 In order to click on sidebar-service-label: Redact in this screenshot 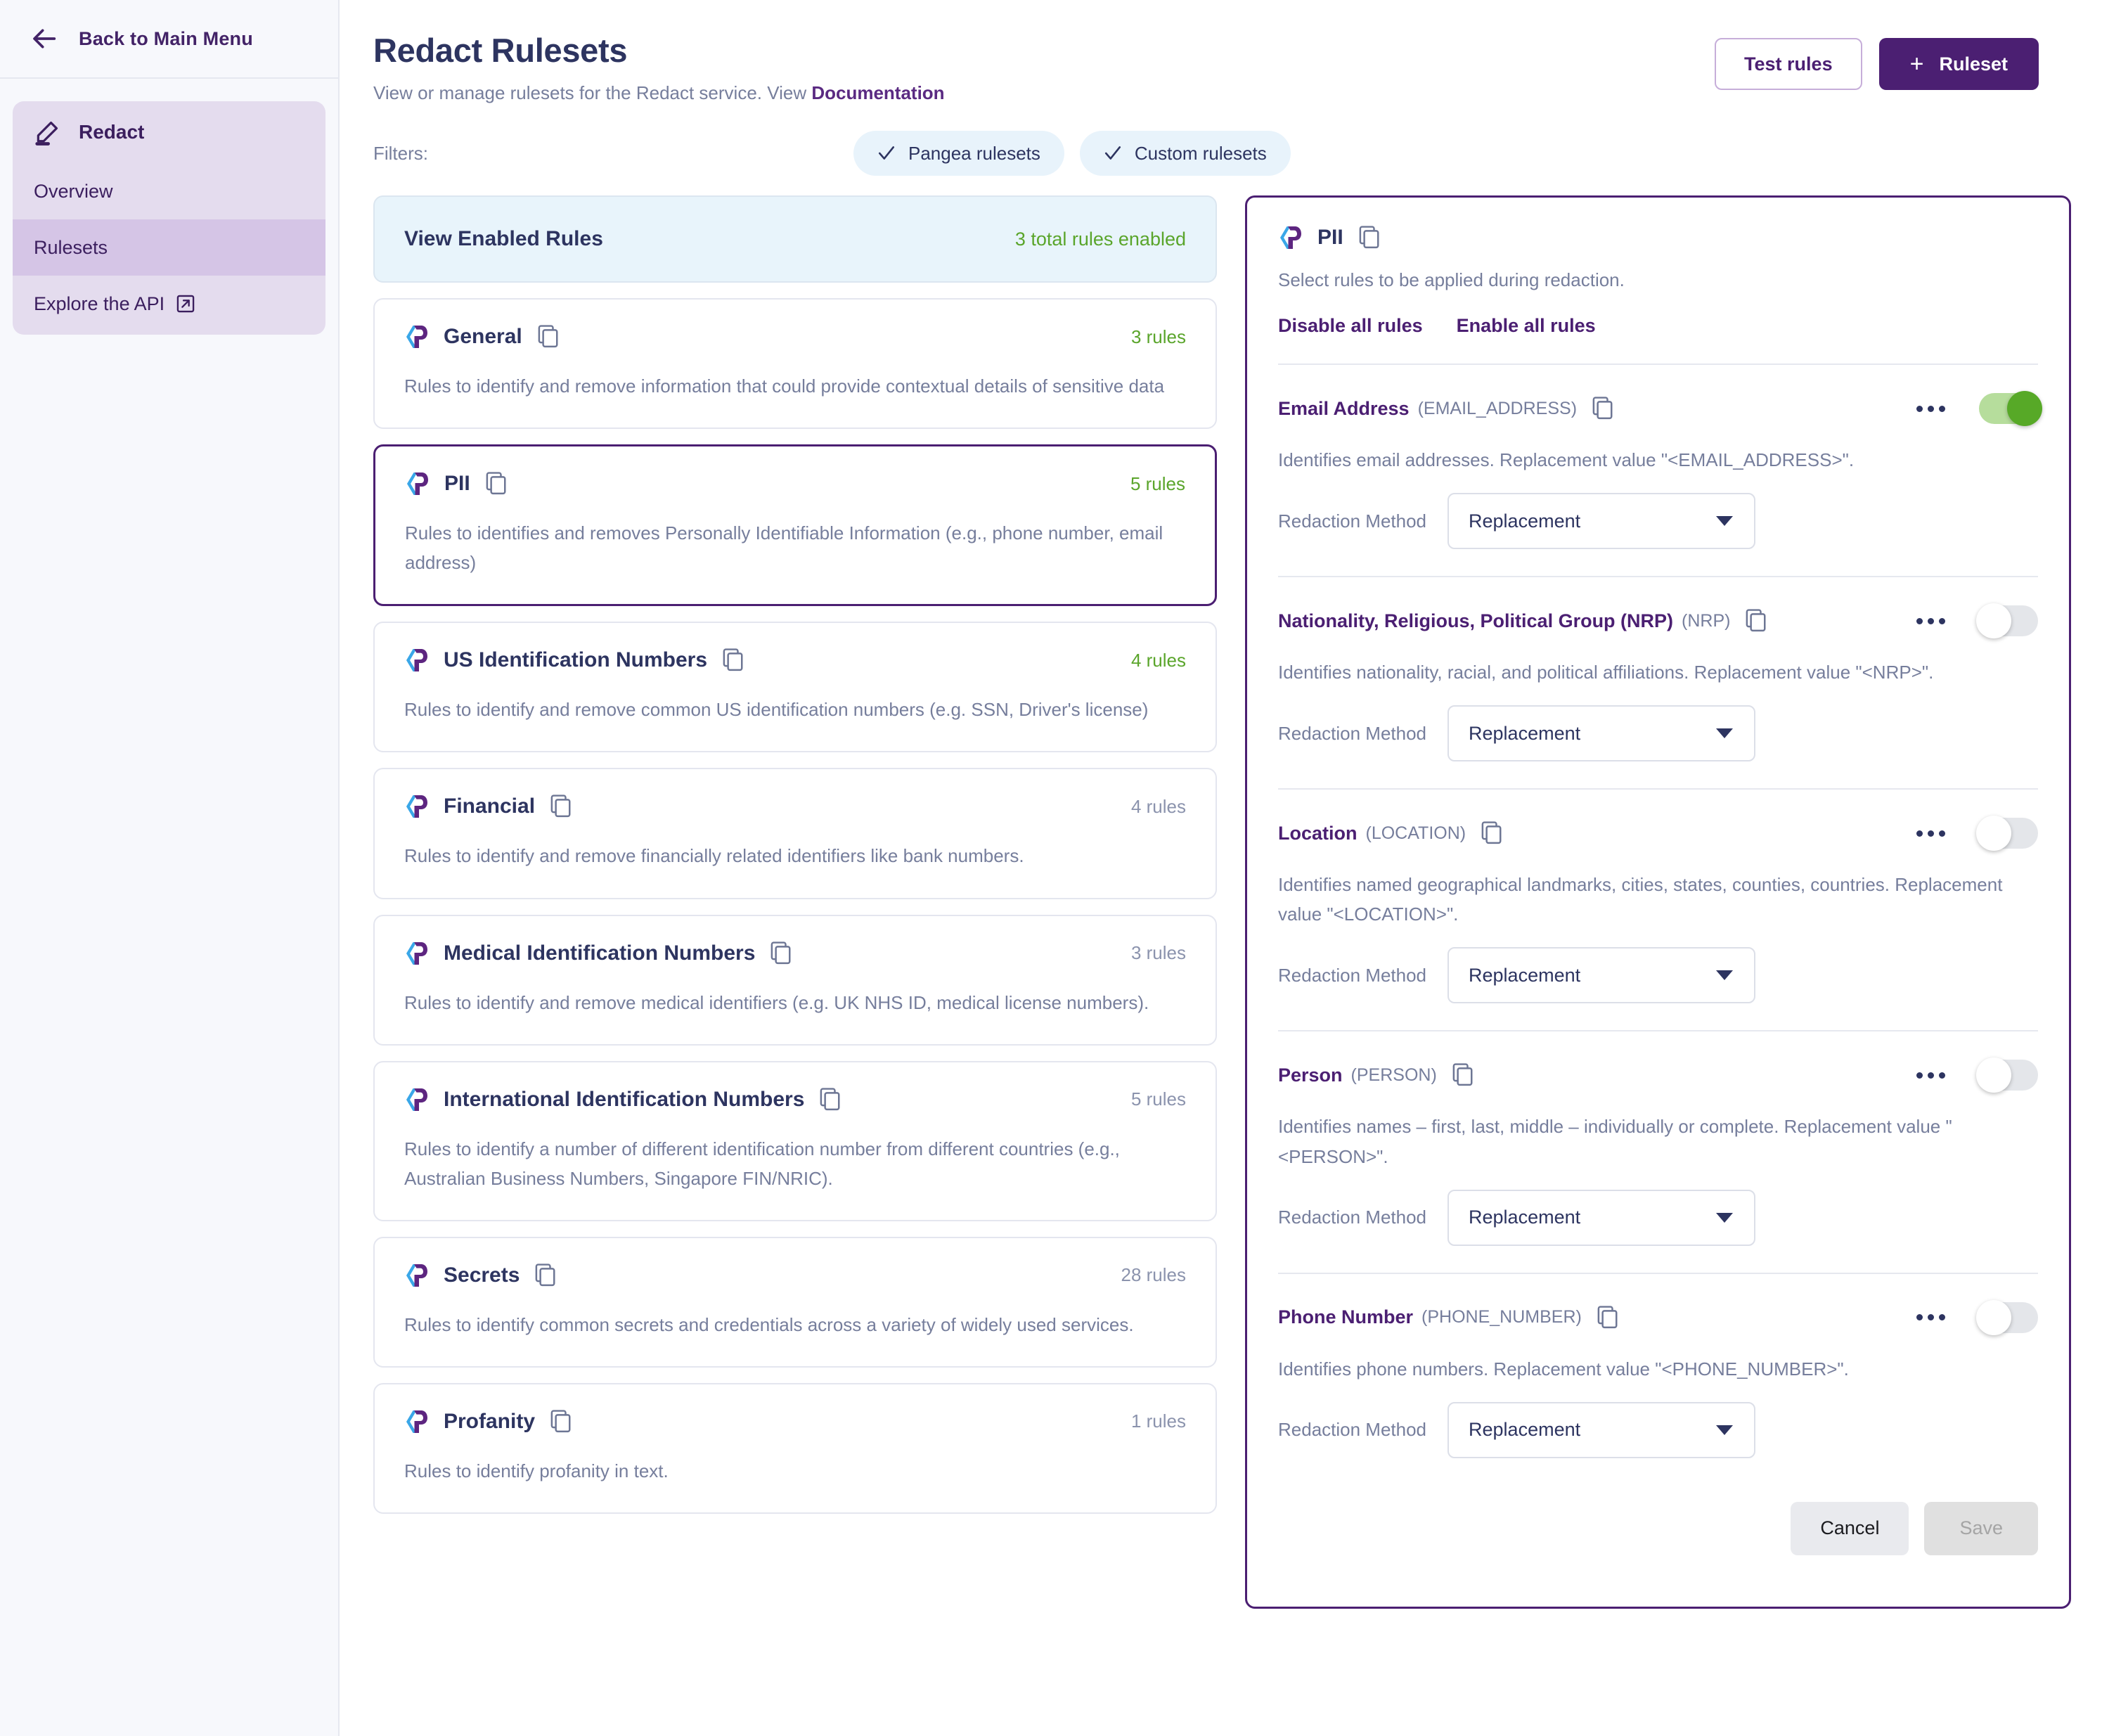, I will do `click(112, 132)`.